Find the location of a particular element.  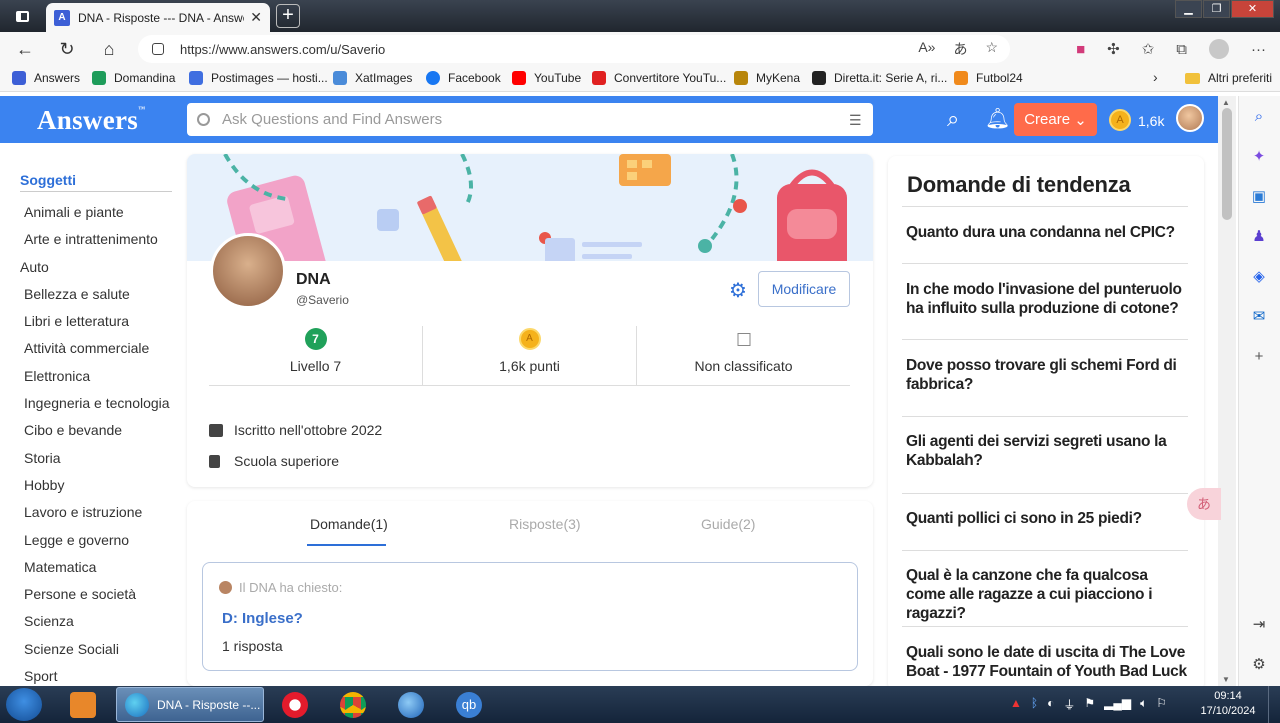

sidebar-subject-item: Animali e piante is located at coordinates (96, 212).